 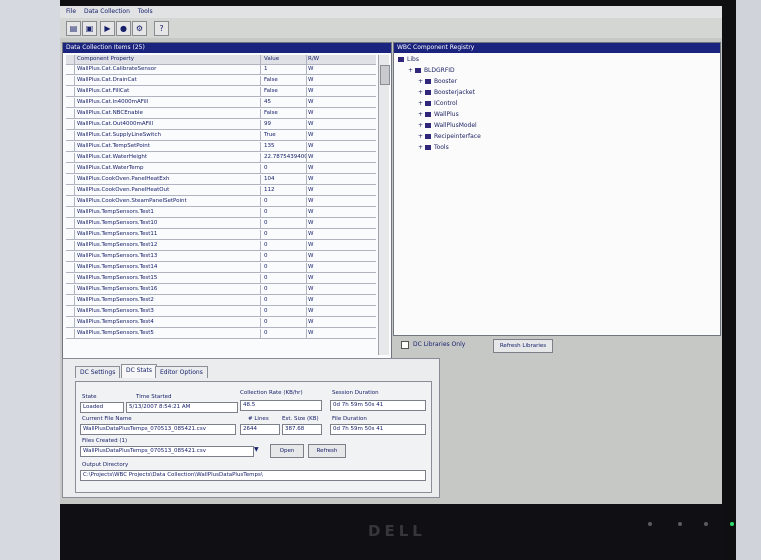 What do you see at coordinates (139, 28) in the screenshot?
I see `settings-icon: ⚙` at bounding box center [139, 28].